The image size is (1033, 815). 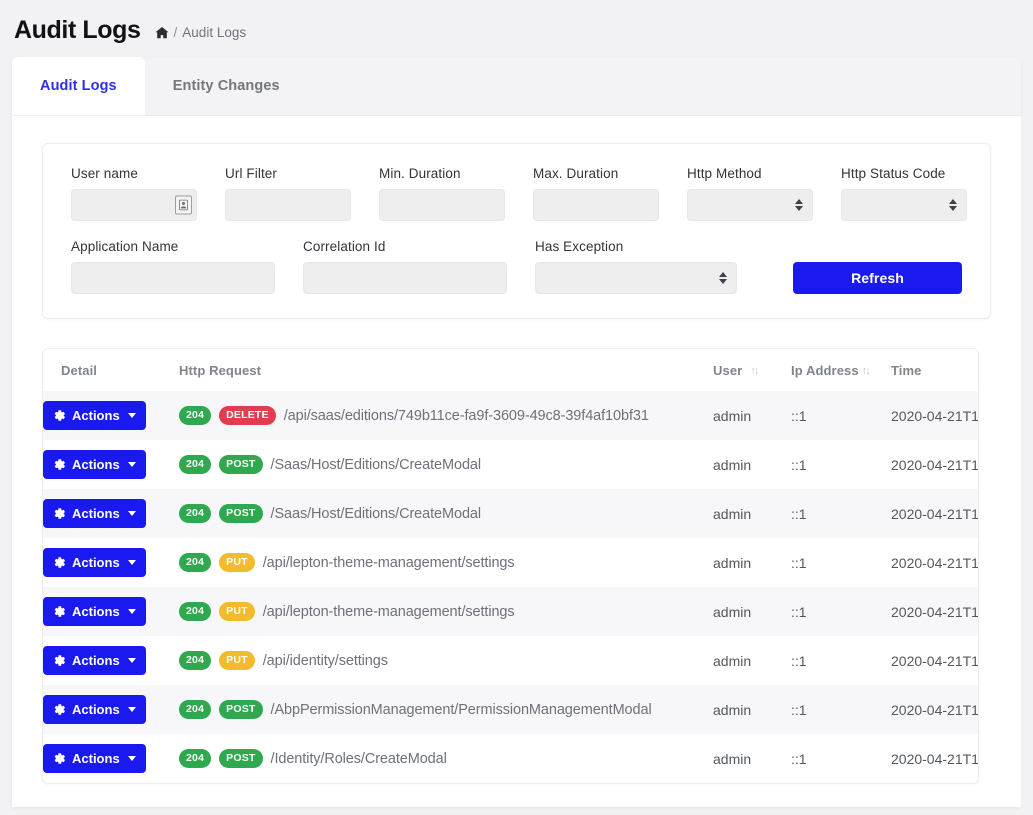 I want to click on cell-http-request: 204 POST/Saas/Host/Editions/CreateModal, so click(x=446, y=513).